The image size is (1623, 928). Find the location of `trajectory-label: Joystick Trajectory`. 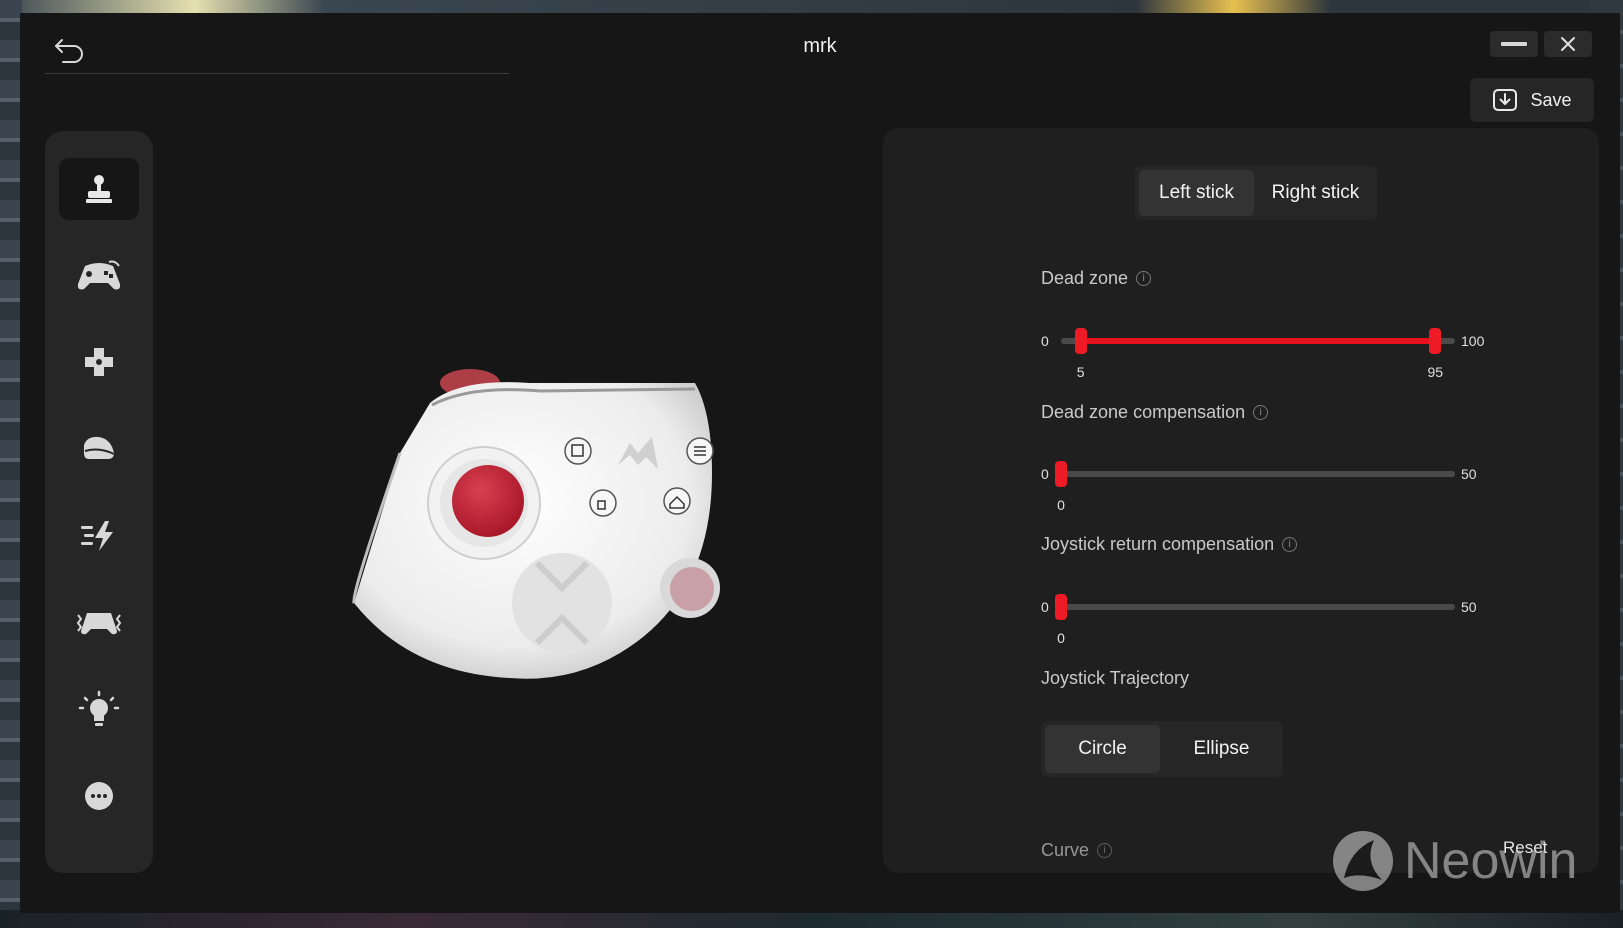

trajectory-label: Joystick Trajectory is located at coordinates (1115, 678).